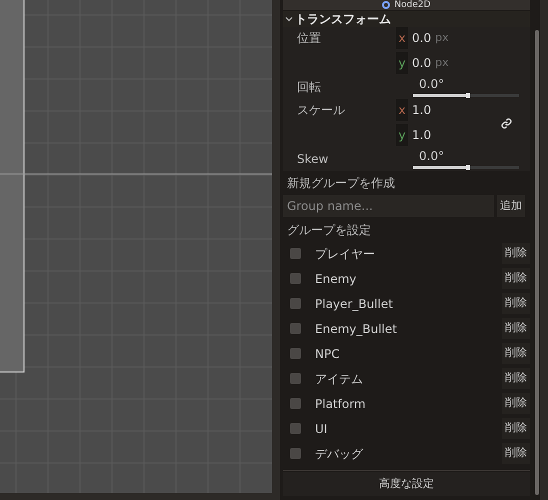 This screenshot has height=500, width=548. What do you see at coordinates (329, 230) in the screenshot?
I see `section-title: グループを設定` at bounding box center [329, 230].